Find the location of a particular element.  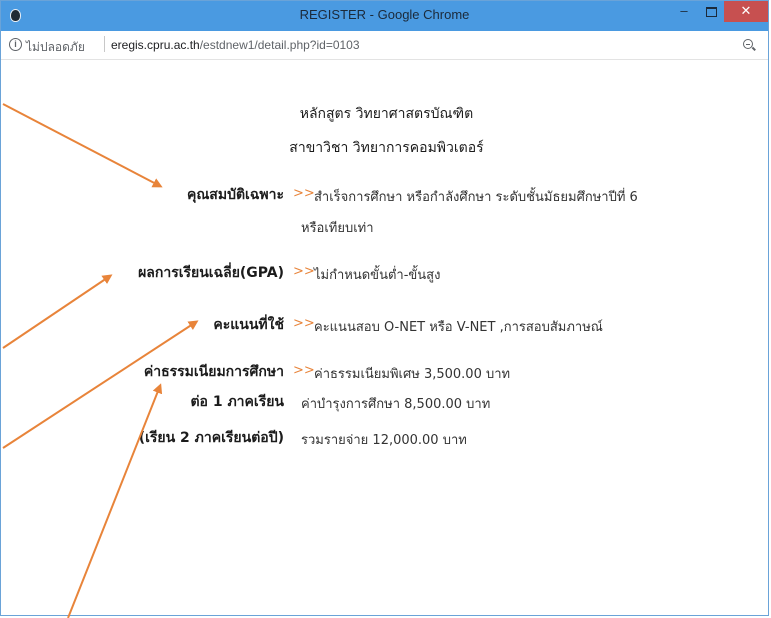

maximize-icon is located at coordinates (711, 12).